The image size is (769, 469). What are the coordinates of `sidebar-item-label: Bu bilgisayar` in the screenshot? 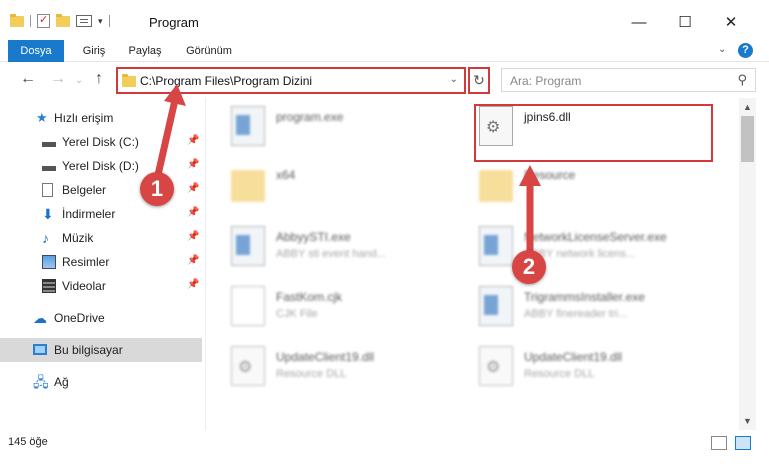 It's located at (88, 350).